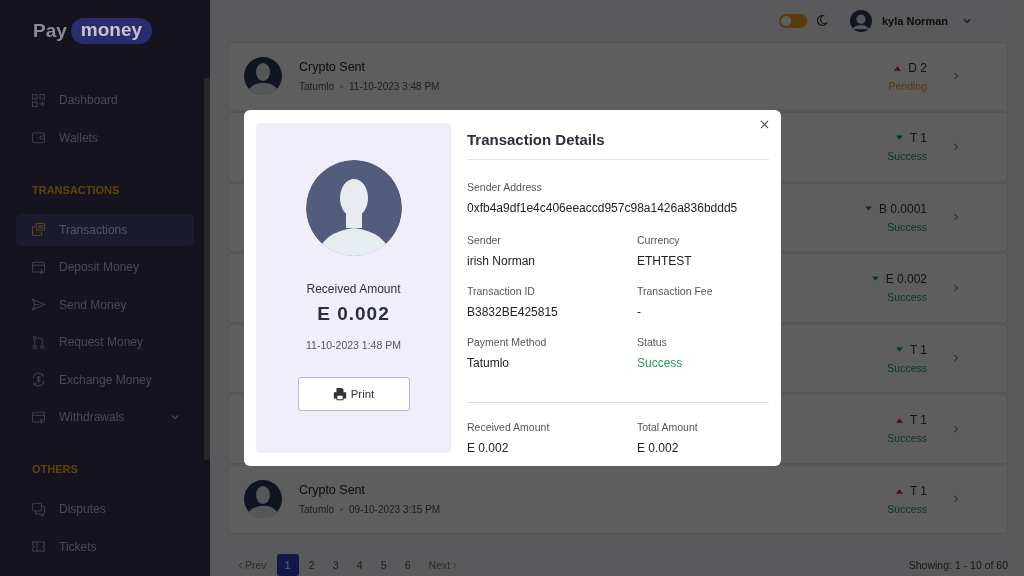 The height and width of the screenshot is (576, 1024). Describe the element at coordinates (240, 565) in the screenshot. I see `chevron-left-icon` at that location.